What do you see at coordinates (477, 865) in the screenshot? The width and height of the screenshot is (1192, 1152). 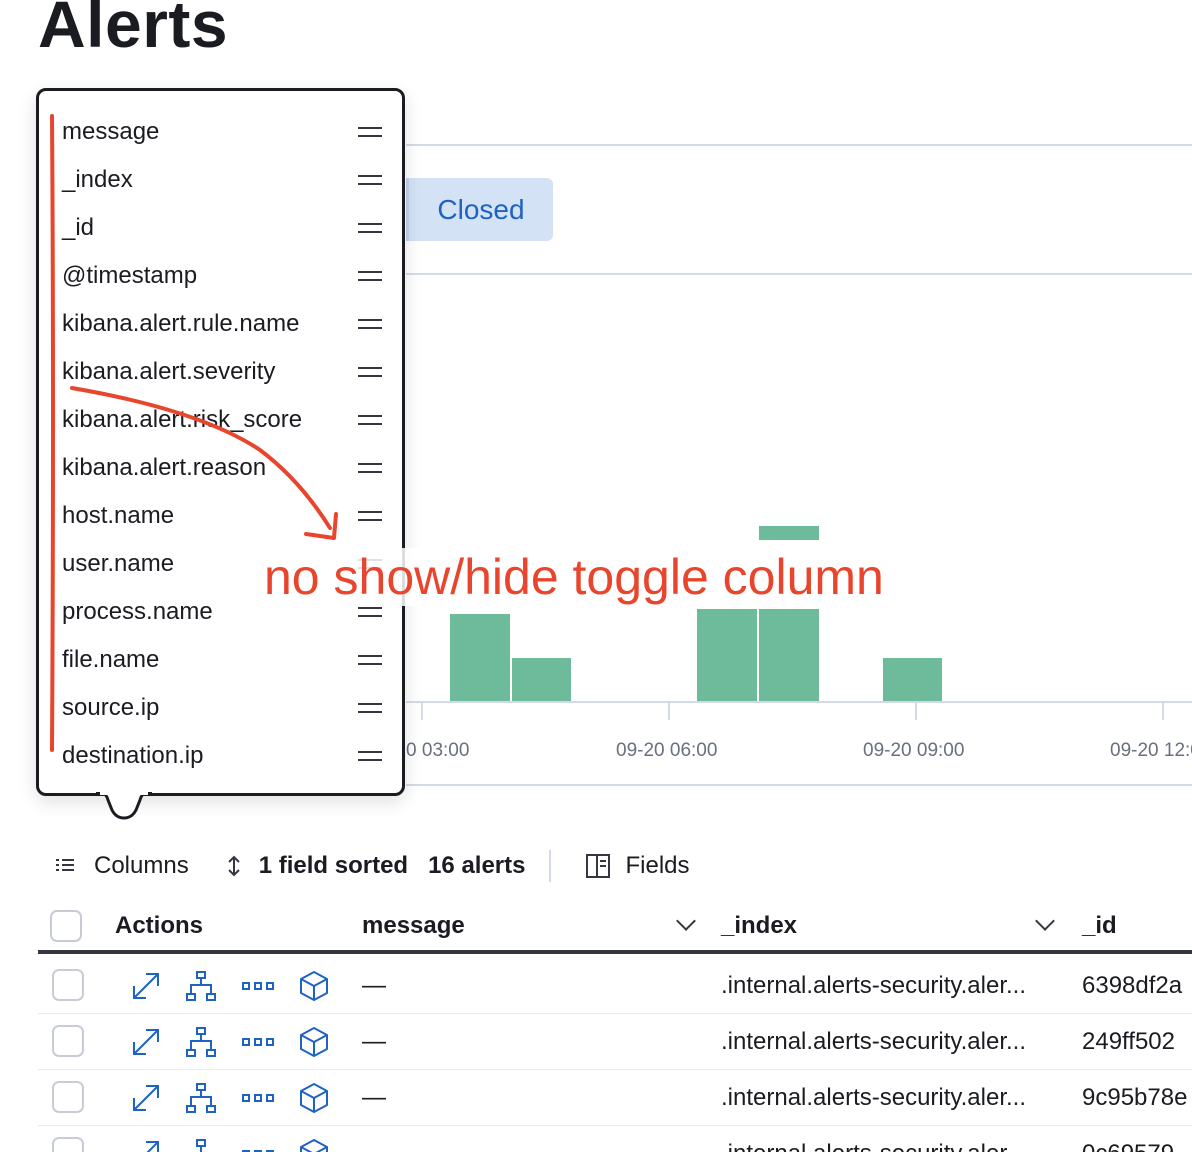 I see `alerts-count: 16 alerts` at bounding box center [477, 865].